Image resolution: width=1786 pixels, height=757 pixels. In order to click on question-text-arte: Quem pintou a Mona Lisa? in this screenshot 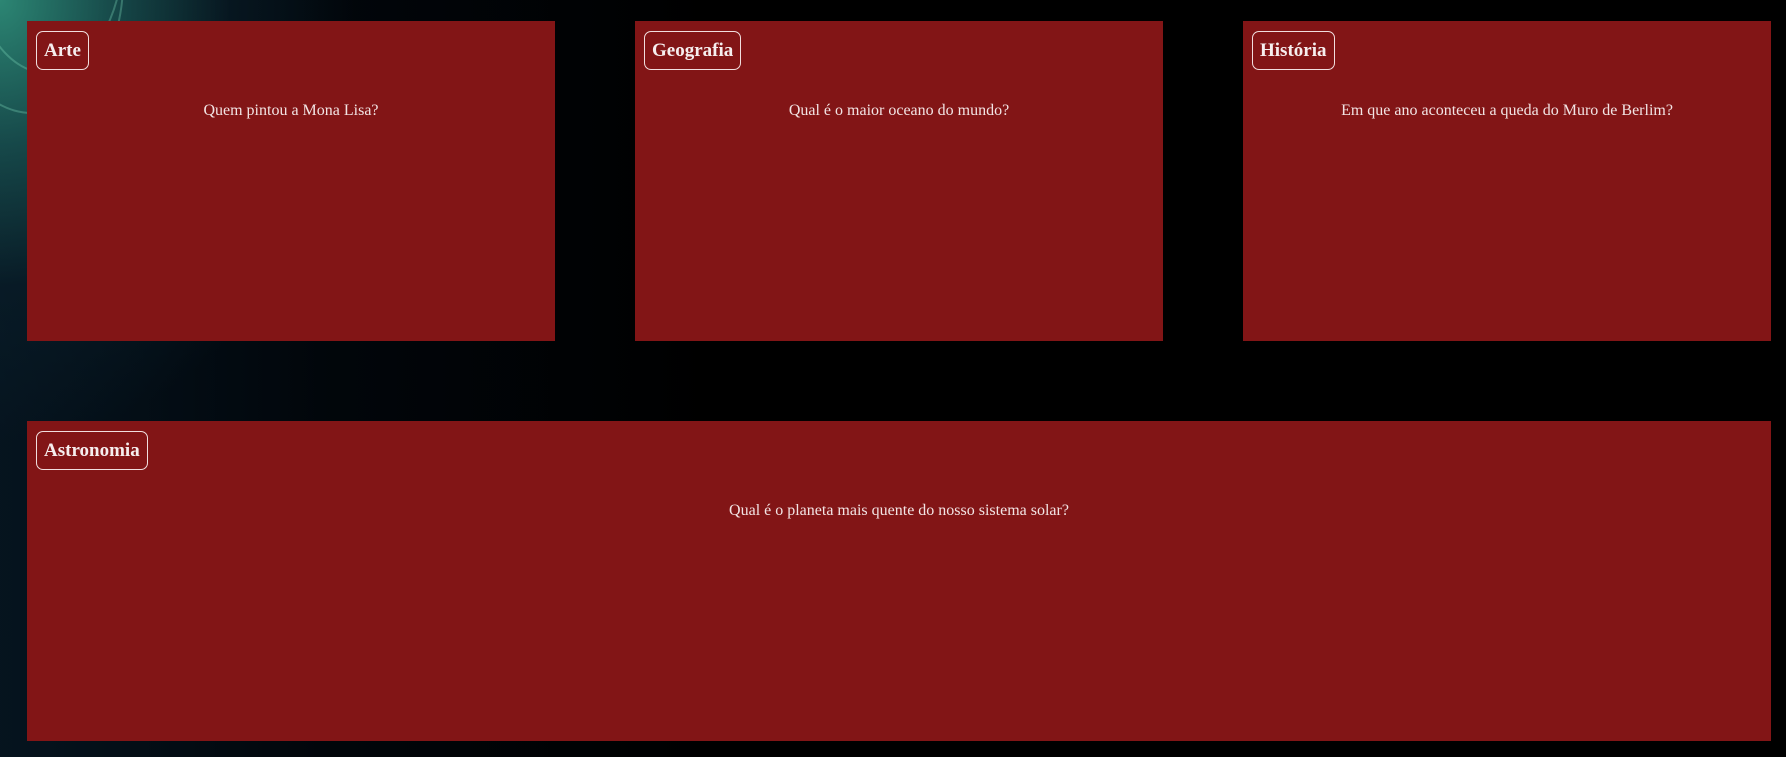, I will do `click(291, 110)`.